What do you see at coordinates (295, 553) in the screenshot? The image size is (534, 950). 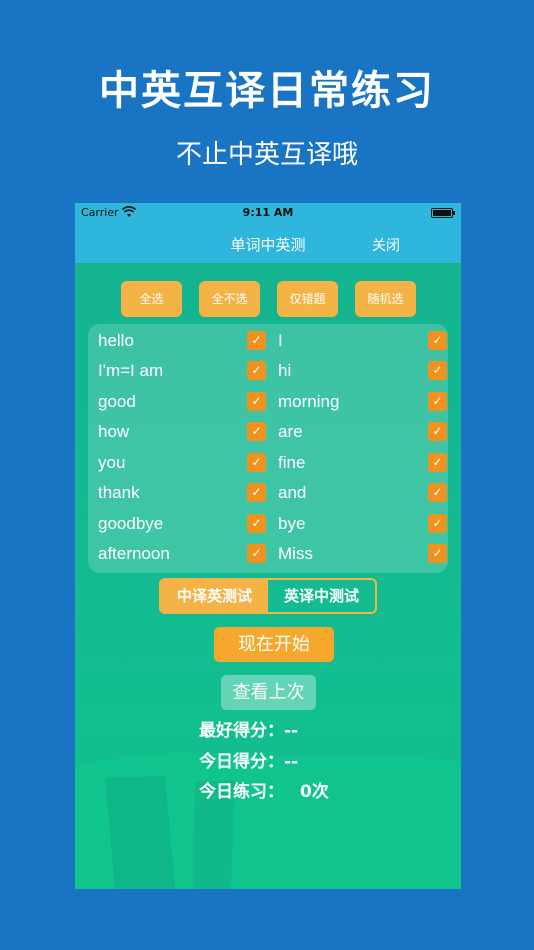 I see `word-label: Miss` at bounding box center [295, 553].